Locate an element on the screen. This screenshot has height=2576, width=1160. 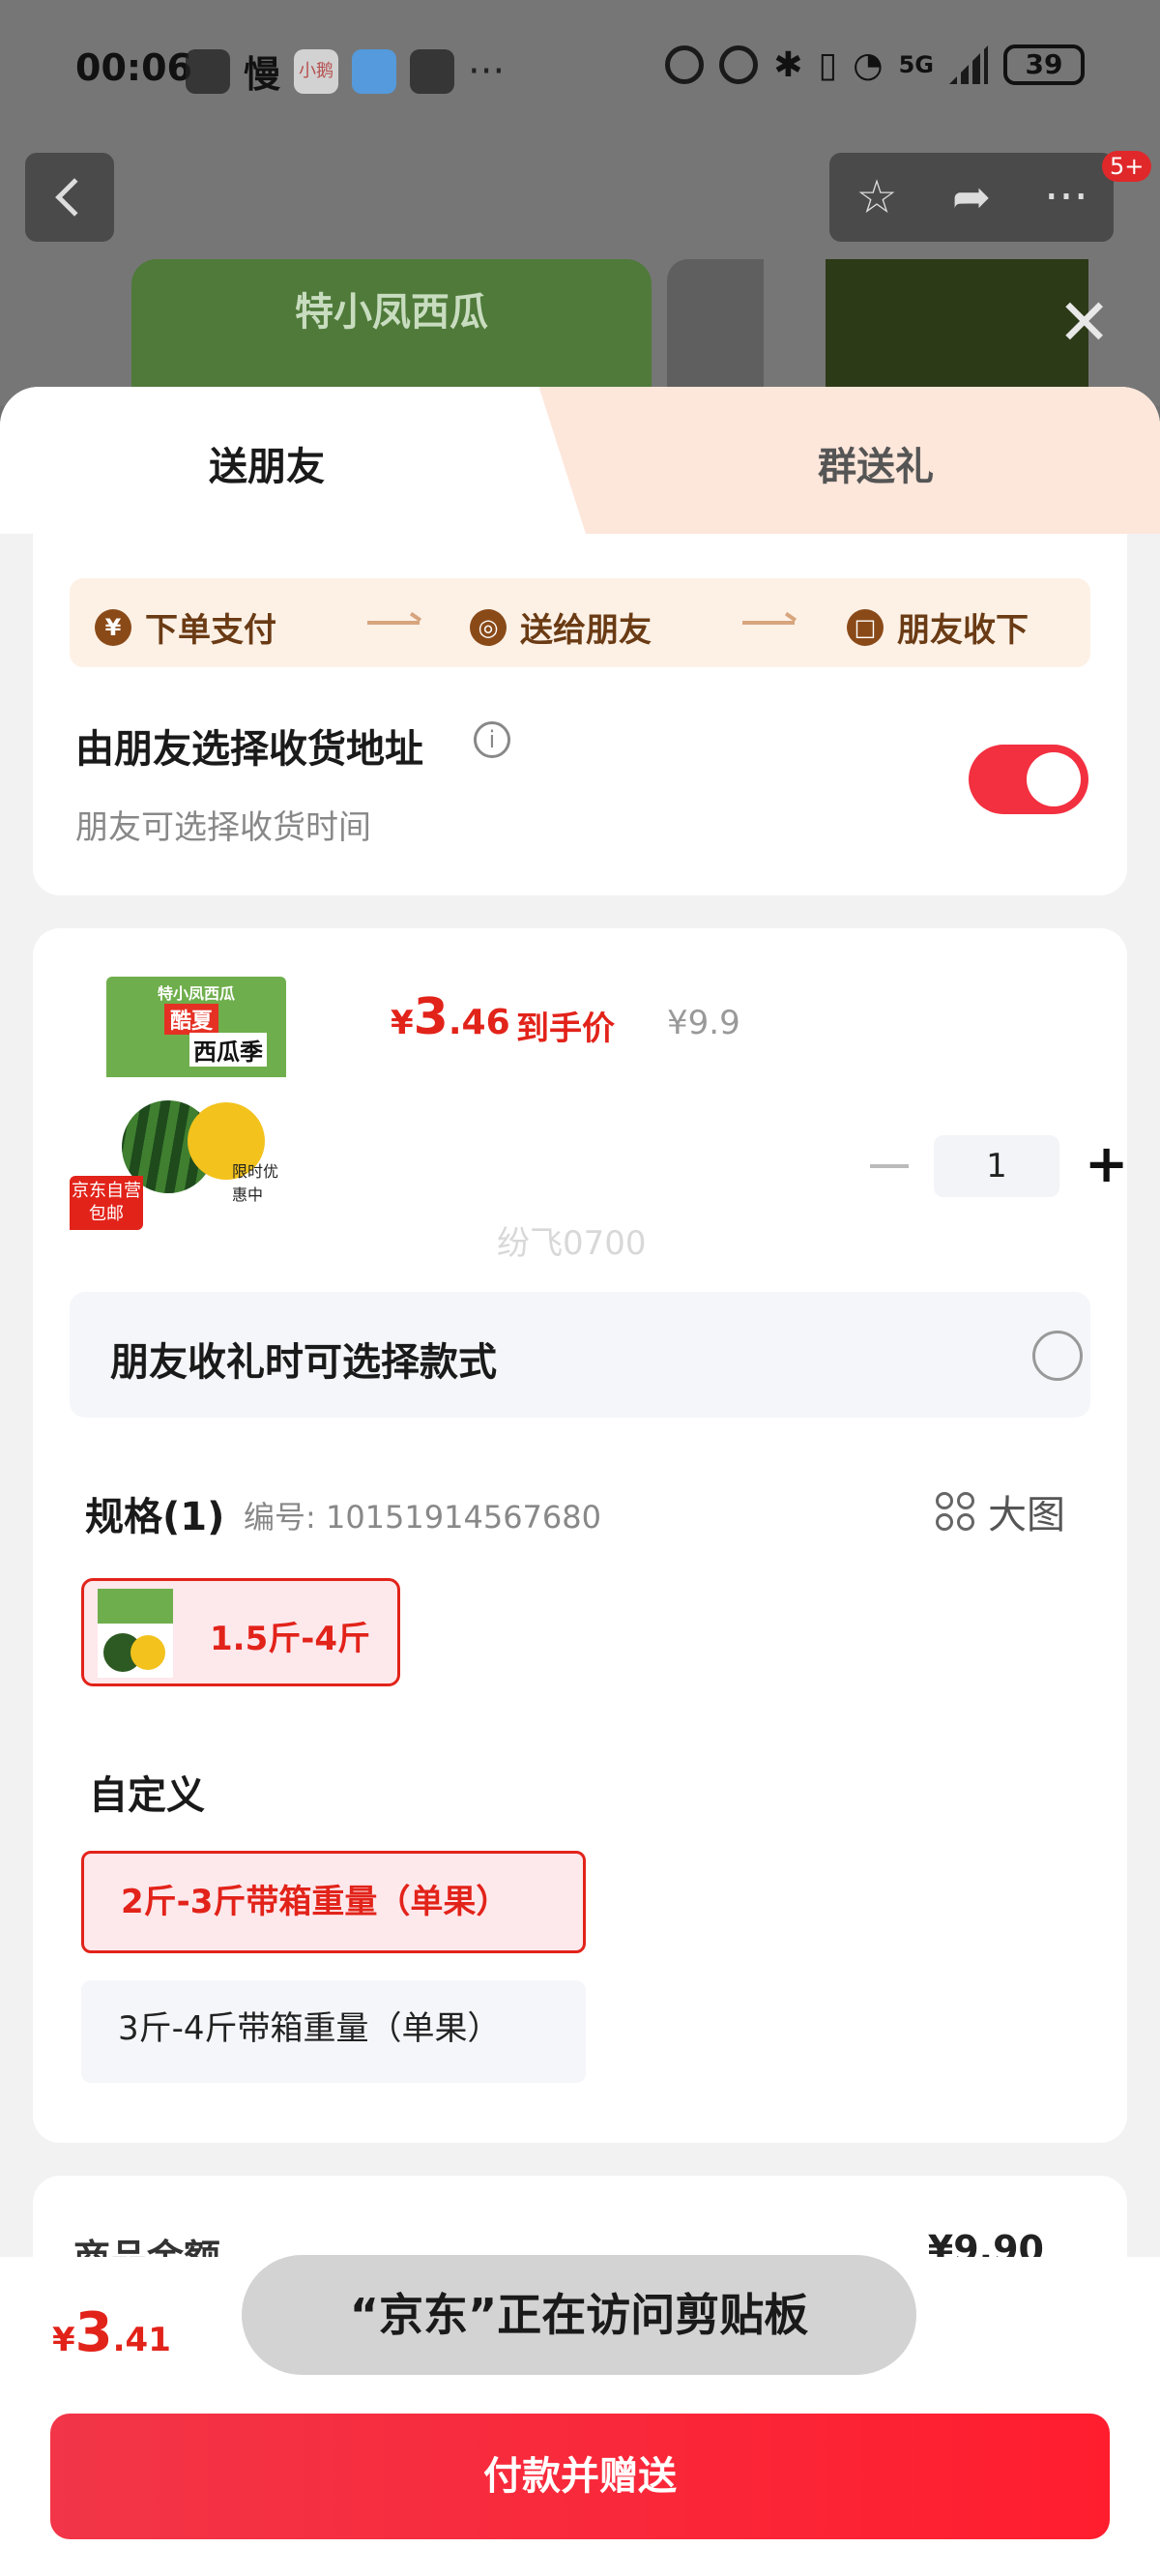
top-action-group: ☆ ➦ ··· is located at coordinates (972, 197).